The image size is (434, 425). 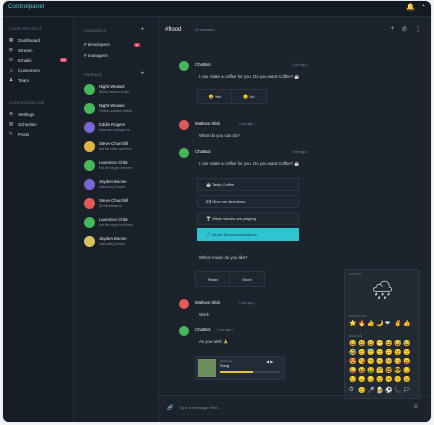 What do you see at coordinates (389, 379) in the screenshot?
I see `smile-emoji: 😕` at bounding box center [389, 379].